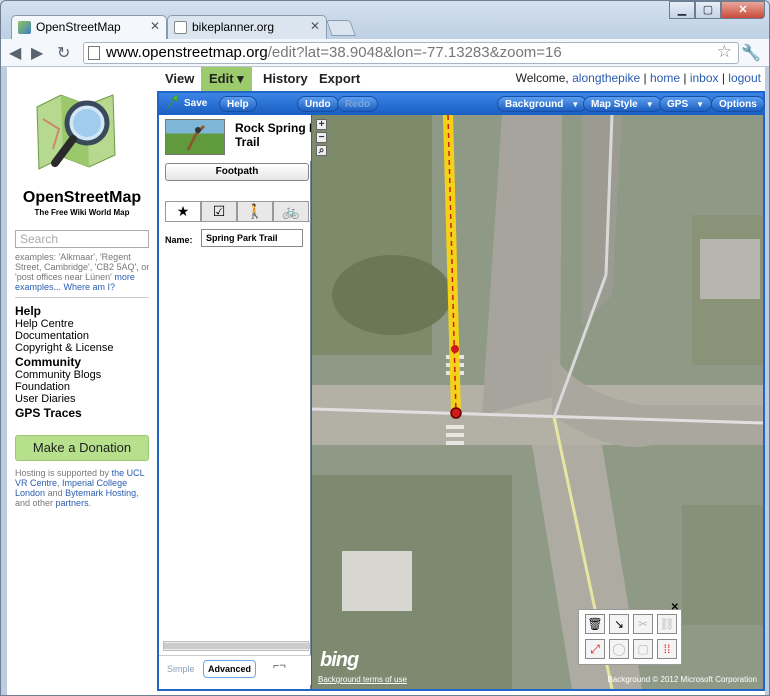 The height and width of the screenshot is (696, 770). Describe the element at coordinates (94, 53) in the screenshot. I see `page-icon` at that location.